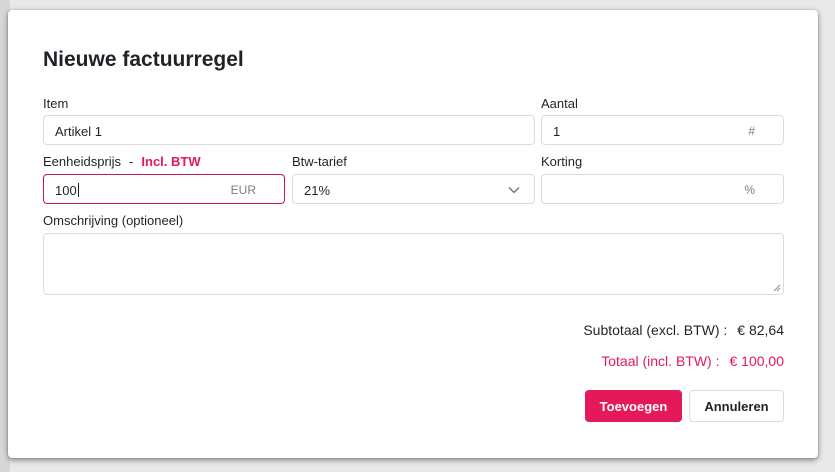 The image size is (835, 472). Describe the element at coordinates (777, 288) in the screenshot. I see `resize-grip-icon` at that location.